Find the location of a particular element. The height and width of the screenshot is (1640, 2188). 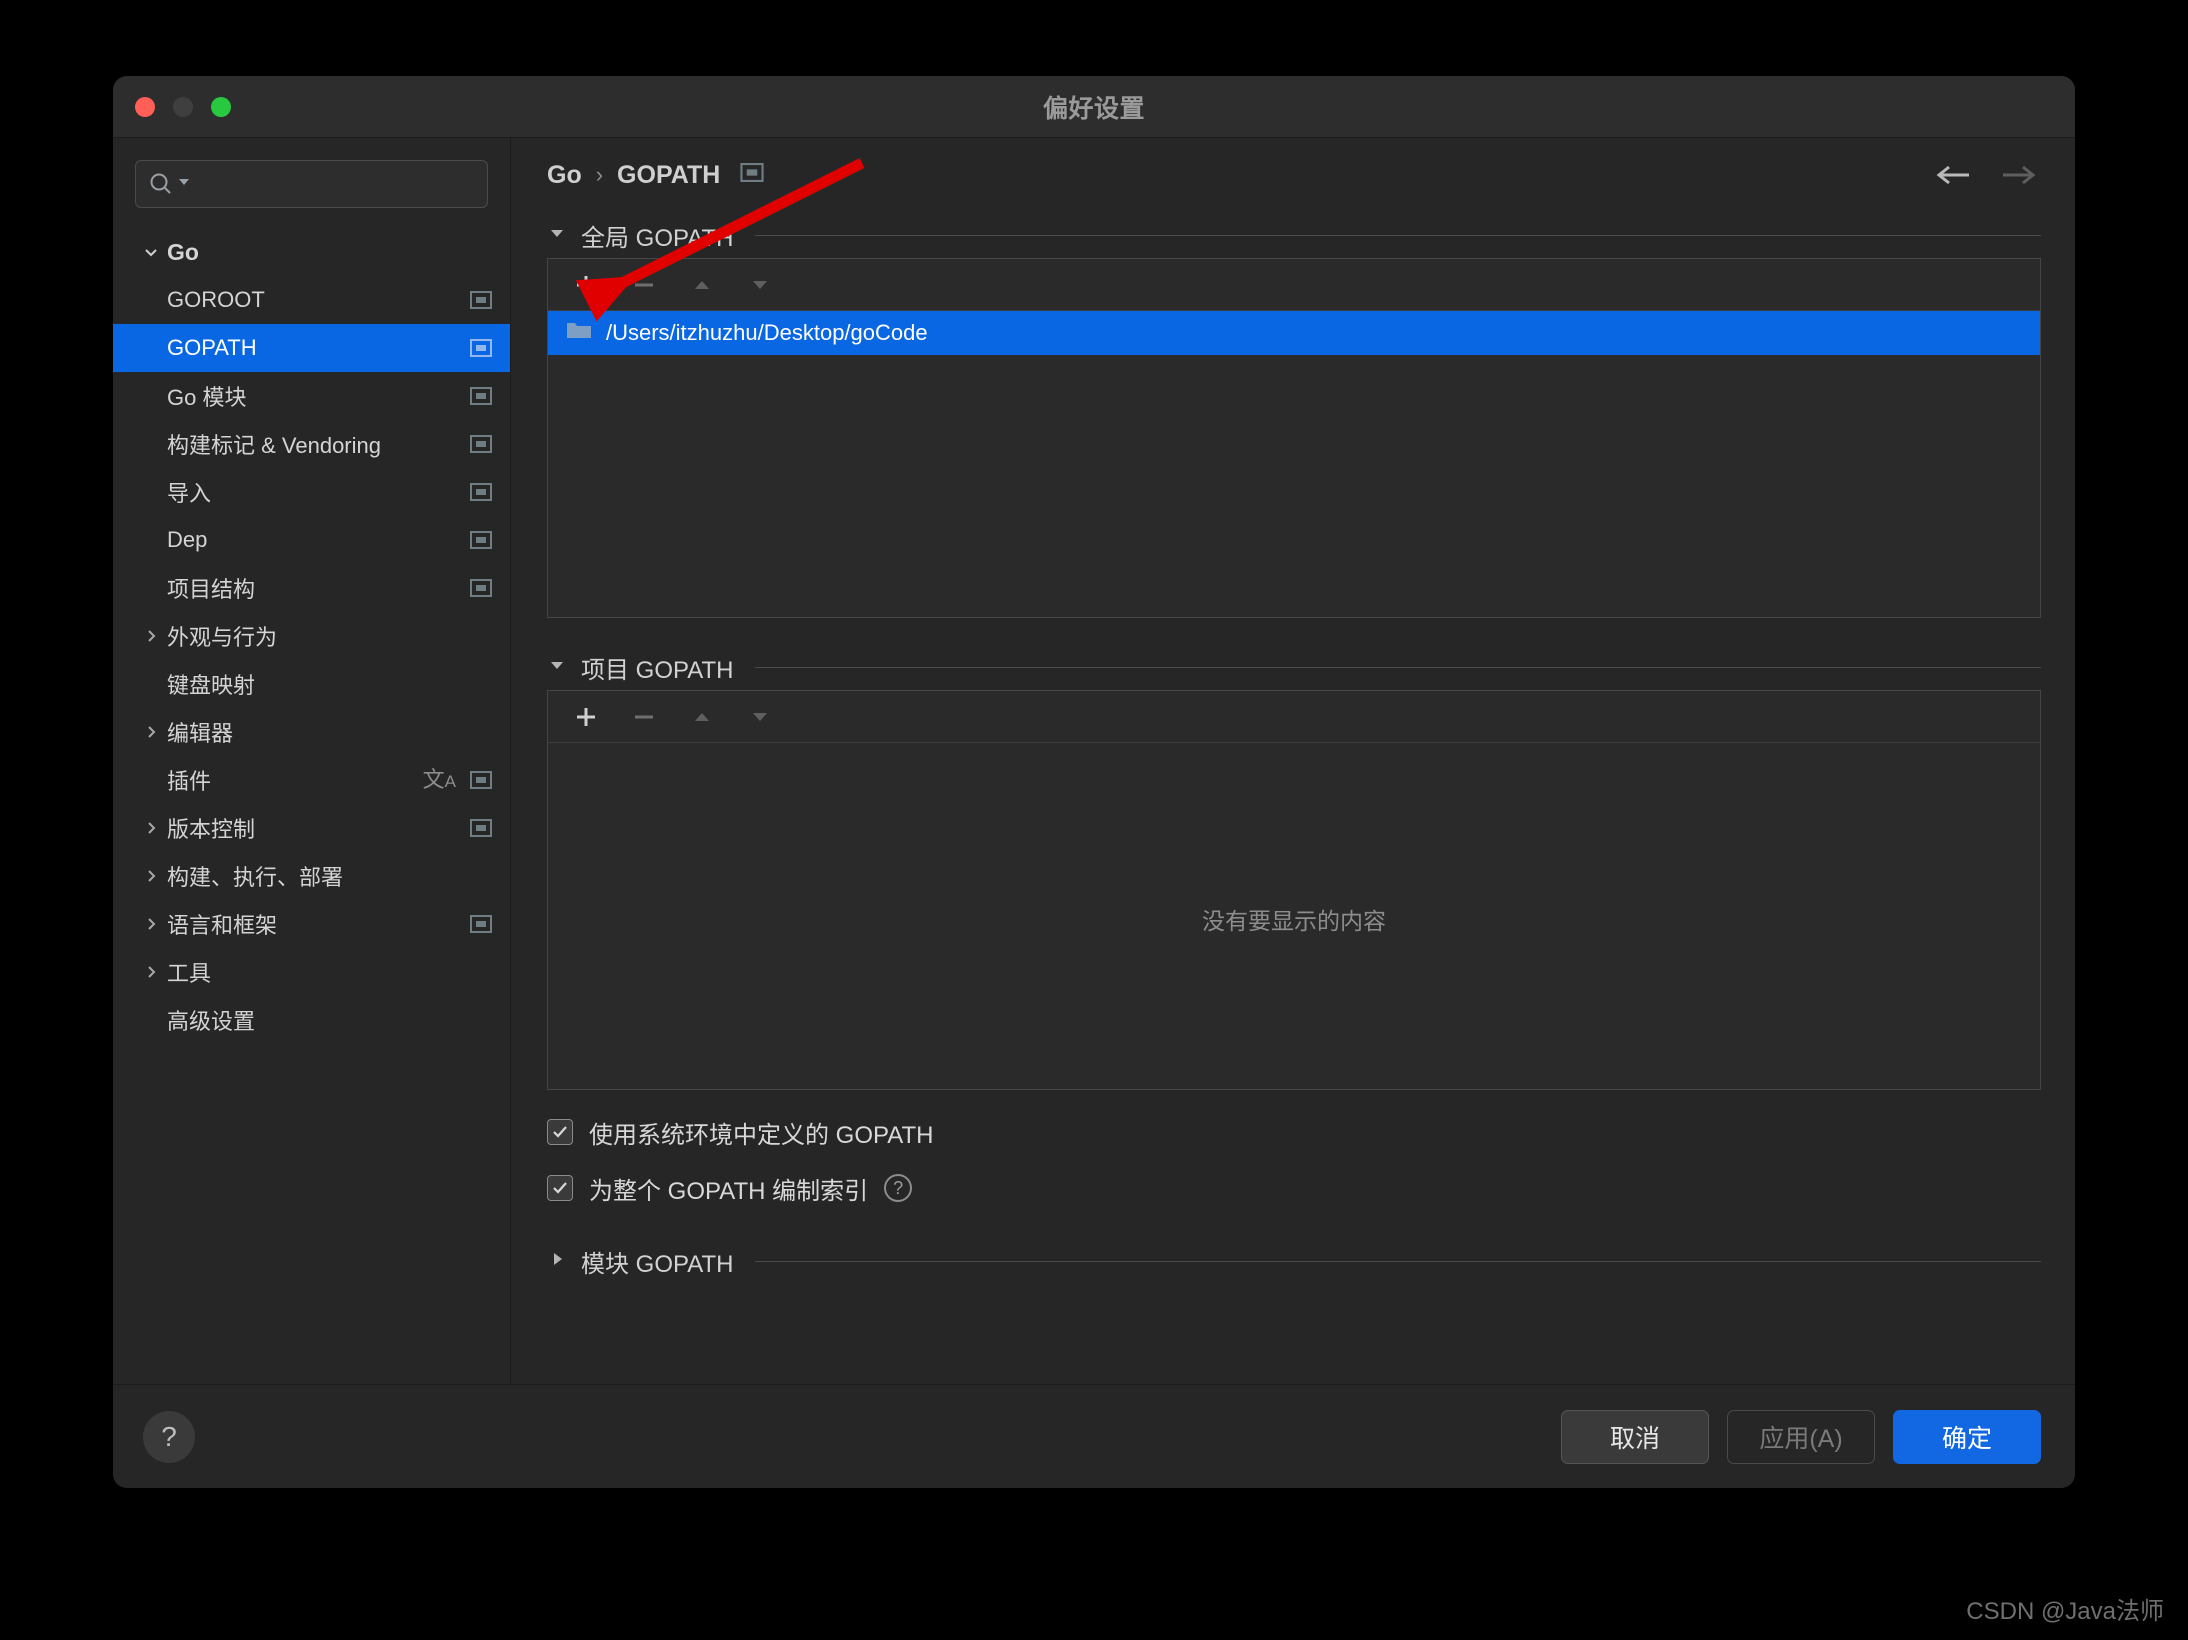

sidebar-item-build-tags-vendoring: 构建标记 & Vendoring is located at coordinates (311, 444).